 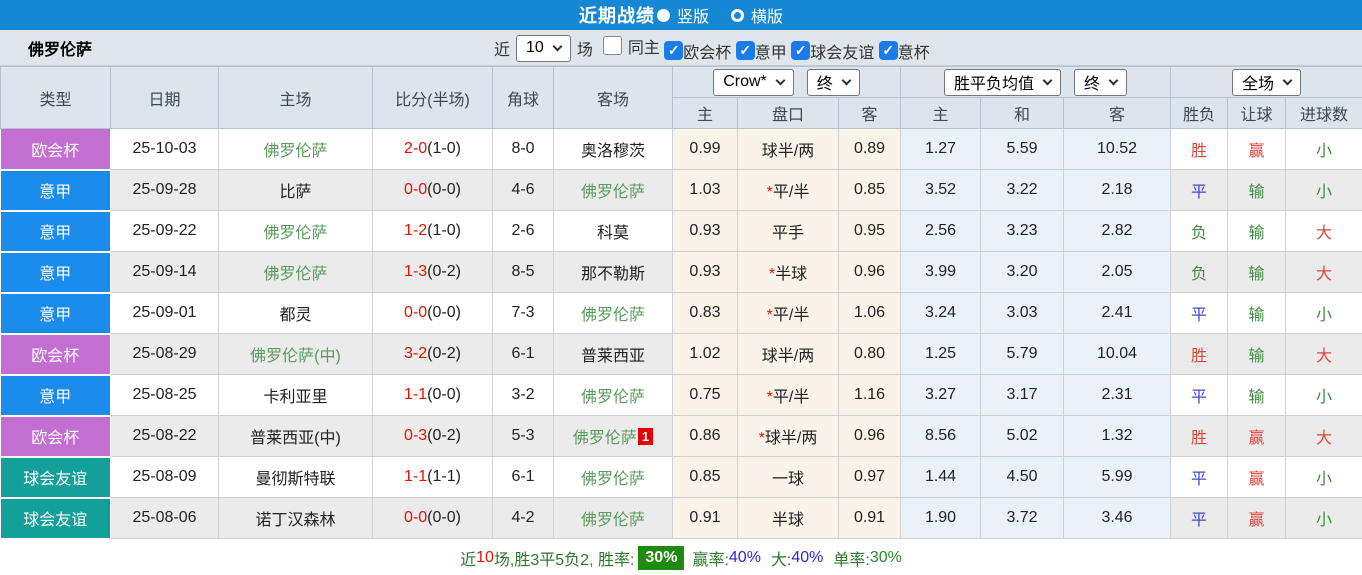 What do you see at coordinates (851, 560) in the screenshot?
I see `single-label: 单率:` at bounding box center [851, 560].